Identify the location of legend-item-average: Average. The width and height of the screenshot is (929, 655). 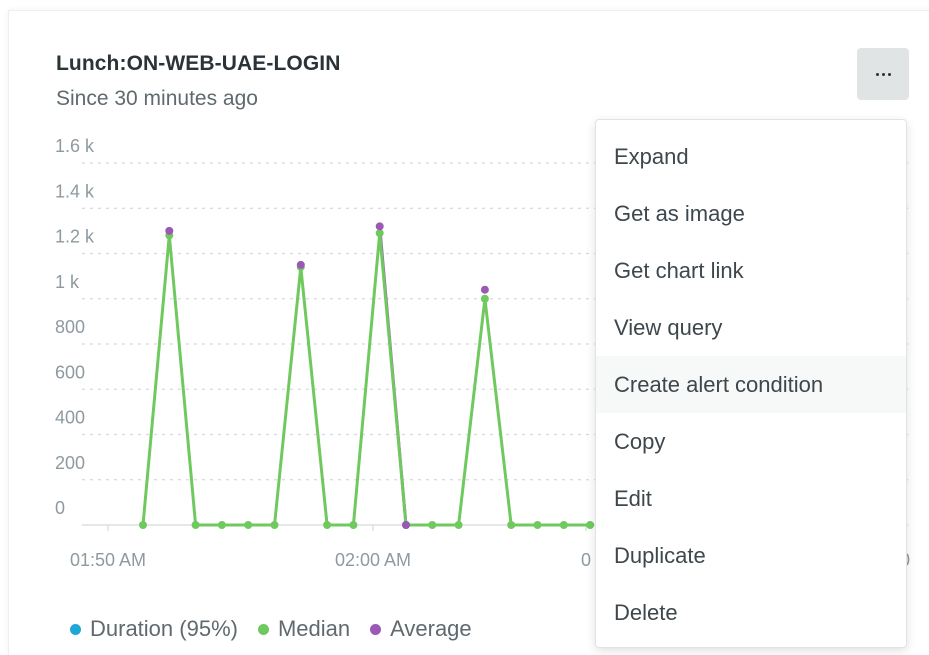
(421, 629).